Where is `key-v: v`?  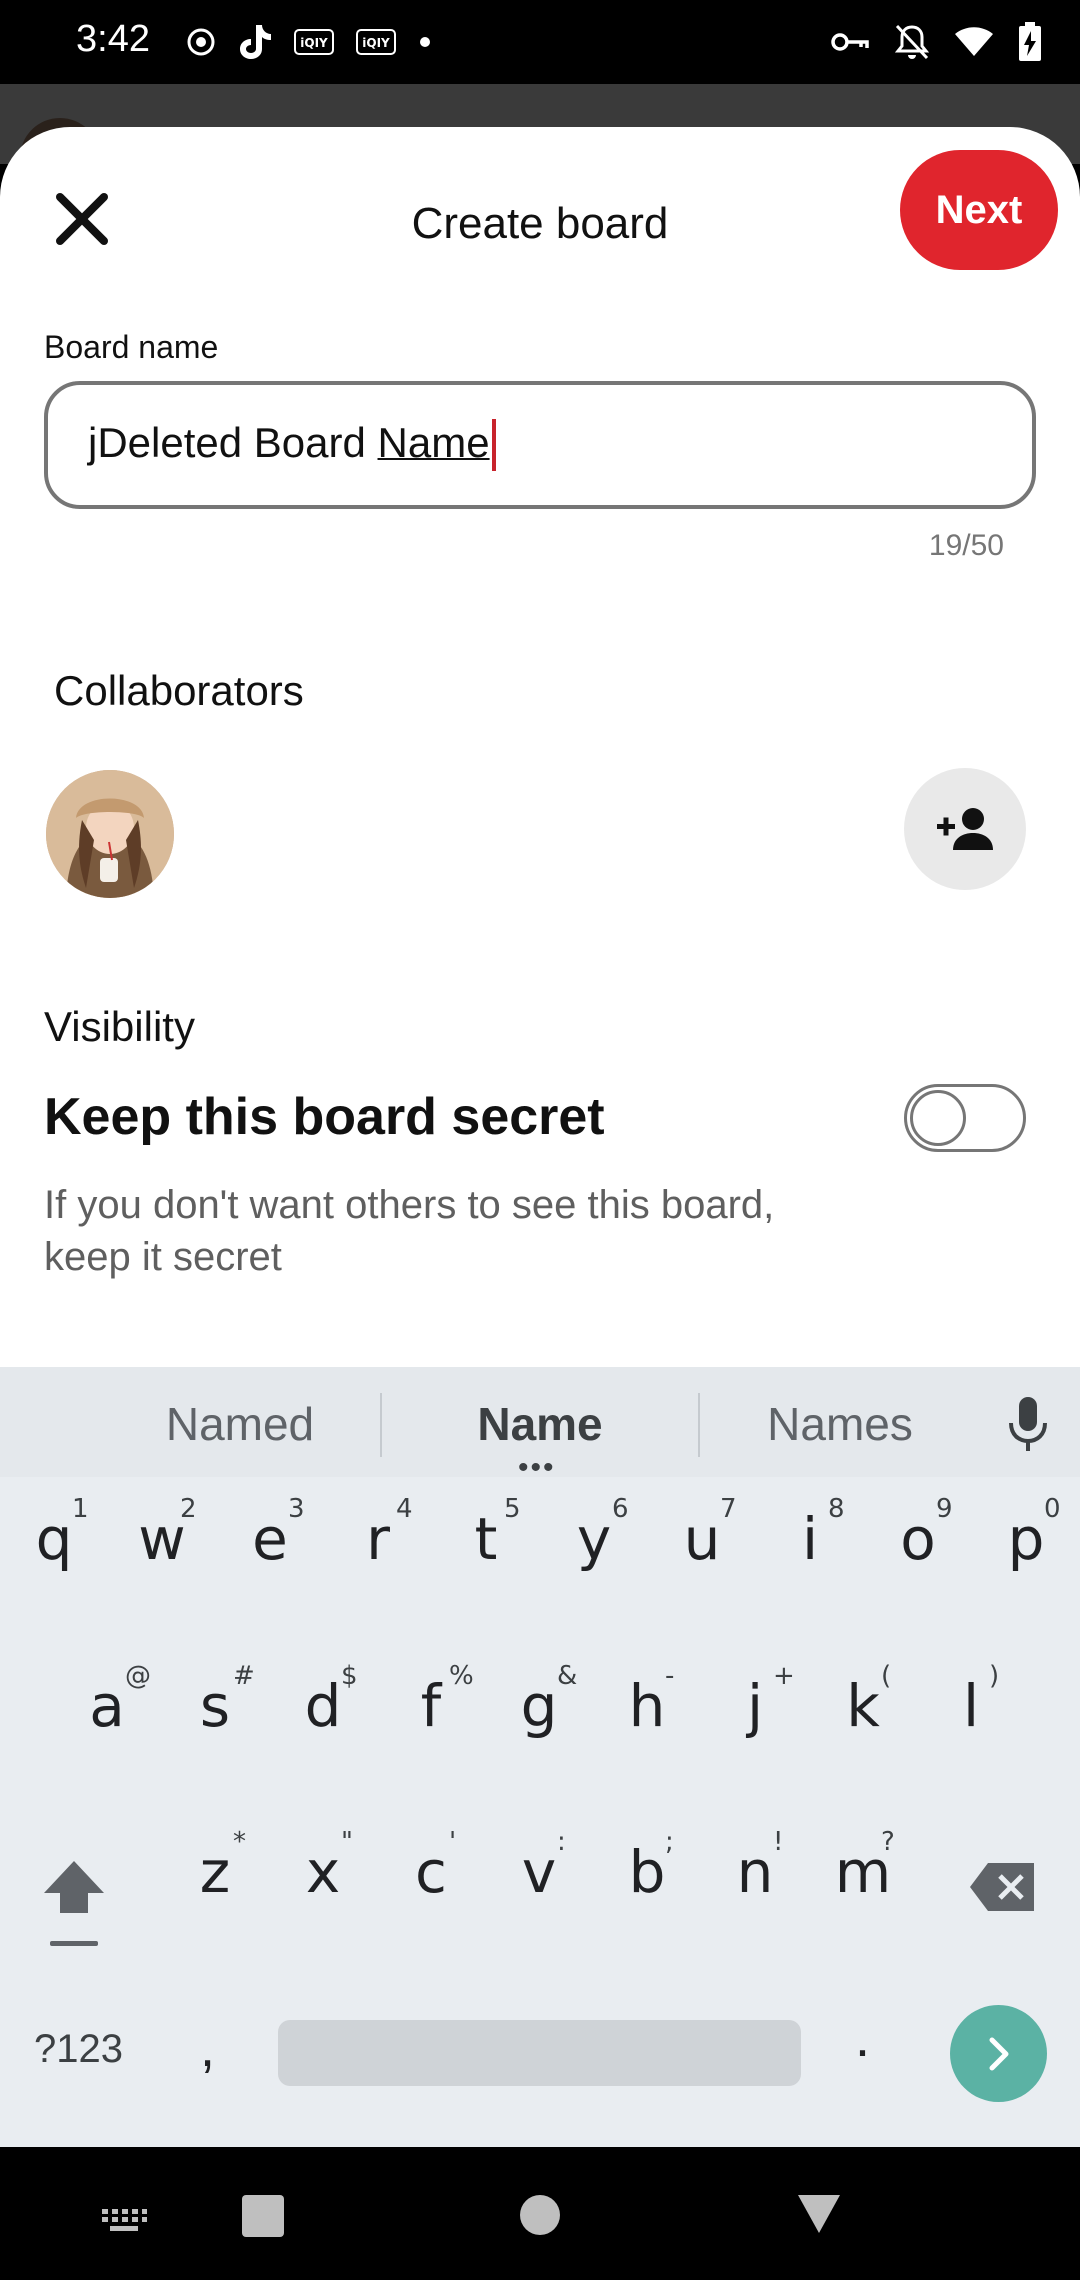 key-v: v is located at coordinates (539, 1872).